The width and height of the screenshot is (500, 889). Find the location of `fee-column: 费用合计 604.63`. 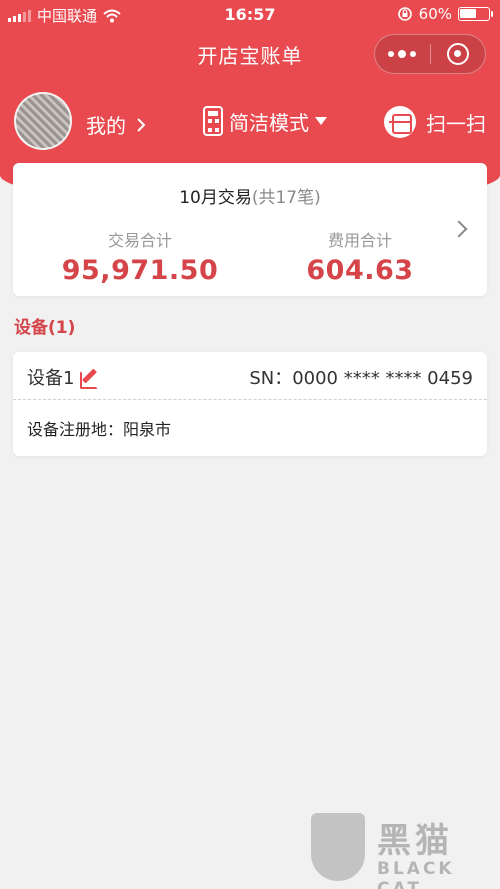

fee-column: 费用合计 604.63 is located at coordinates (360, 256).